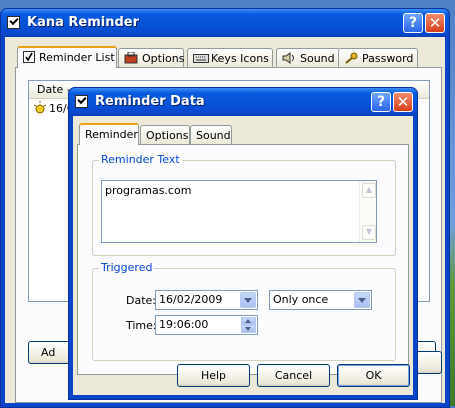 This screenshot has height=408, width=455. Describe the element at coordinates (131, 57) in the screenshot. I see `toolbox-icon` at that location.